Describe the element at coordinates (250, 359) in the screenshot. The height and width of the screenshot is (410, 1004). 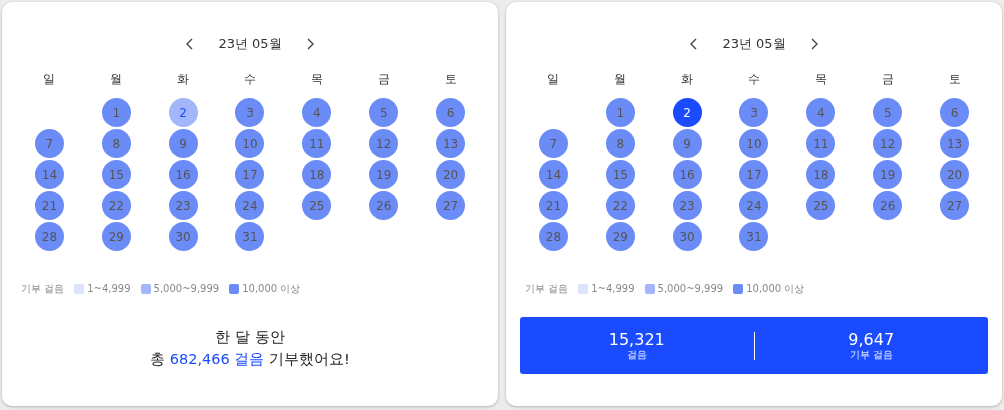
I see `summary-text: 총 682,466 걸음 기부했어요!` at that location.